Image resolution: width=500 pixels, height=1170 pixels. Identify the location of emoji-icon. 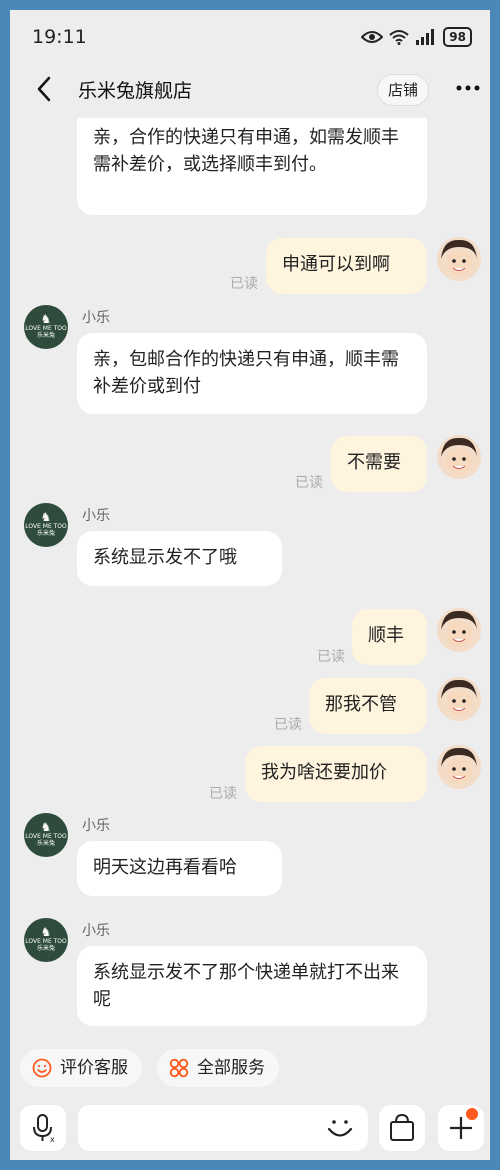
(340, 1129).